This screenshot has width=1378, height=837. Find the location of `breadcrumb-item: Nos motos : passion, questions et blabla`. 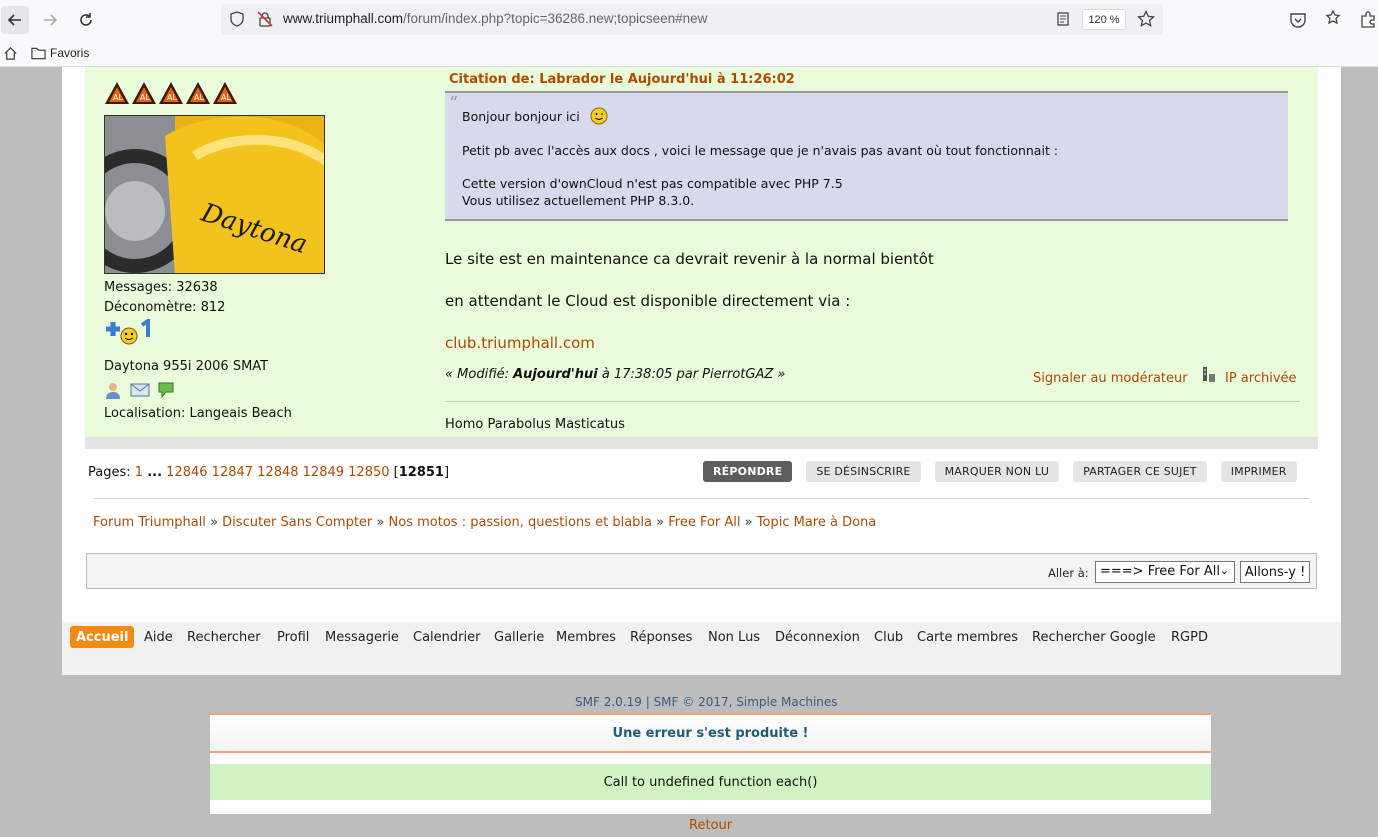

breadcrumb-item: Nos motos : passion, questions et blabla is located at coordinates (520, 522).